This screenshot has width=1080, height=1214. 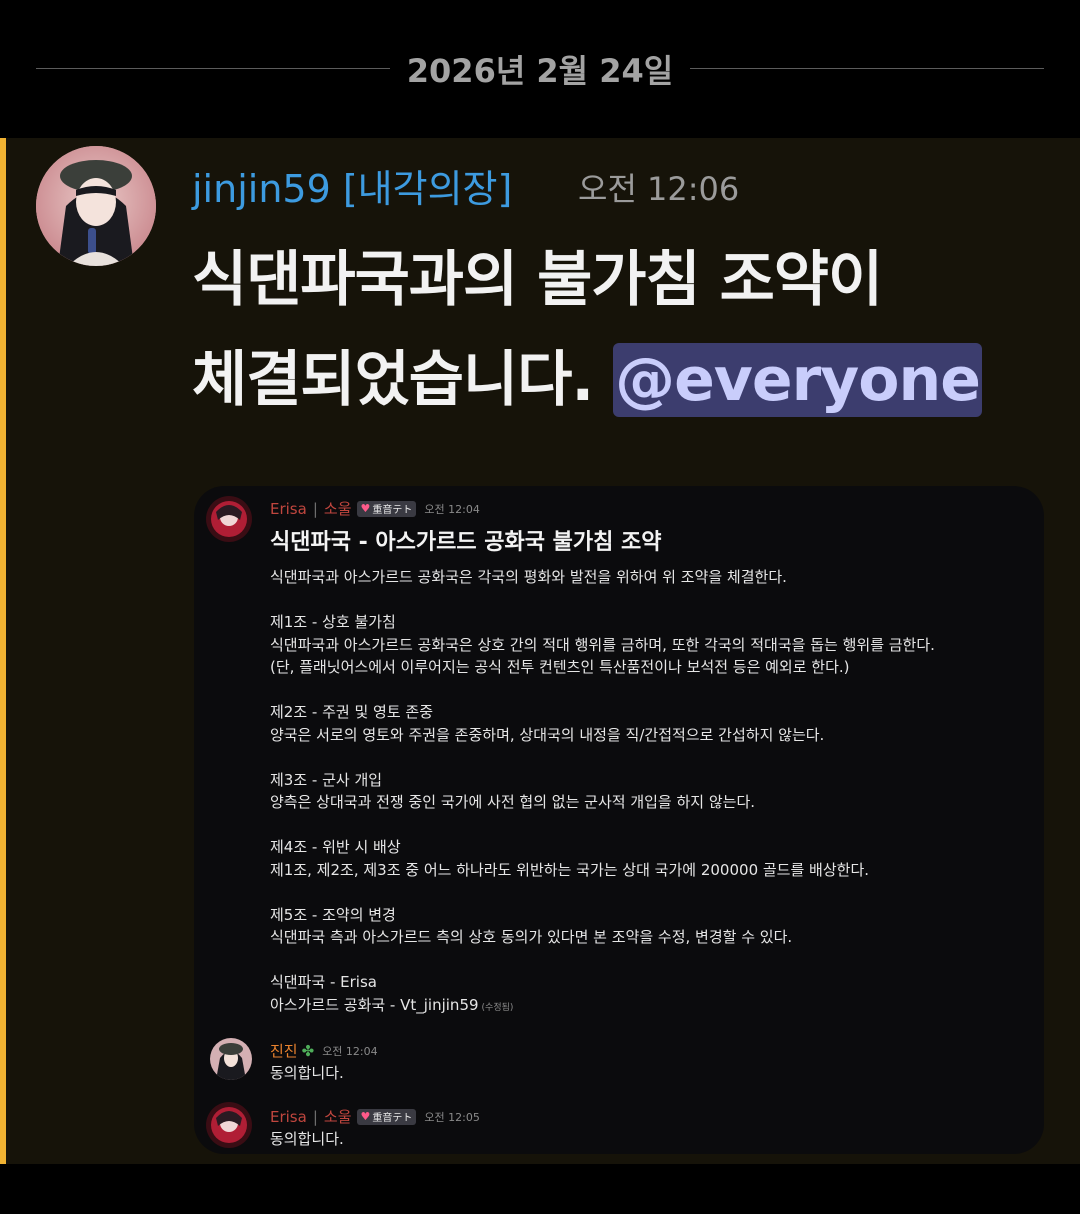 I want to click on message-timestamp: 오전 12:06, so click(x=659, y=189).